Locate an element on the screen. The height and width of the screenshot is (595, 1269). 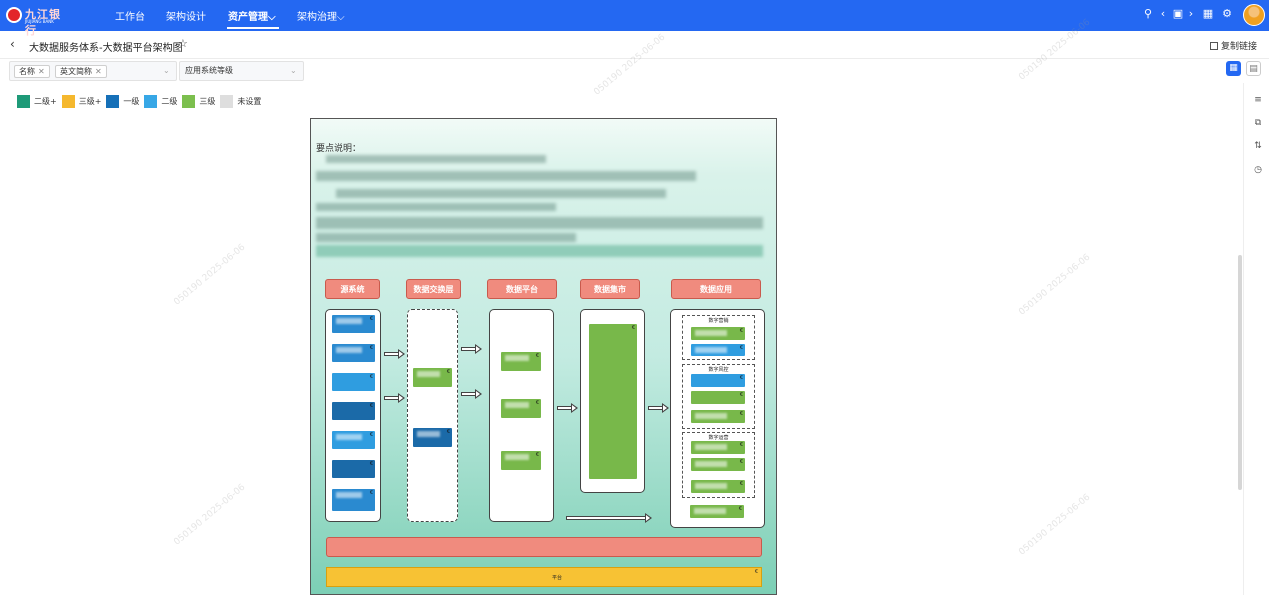
text-tool-icon: ≡ is located at coordinates (1258, 100).